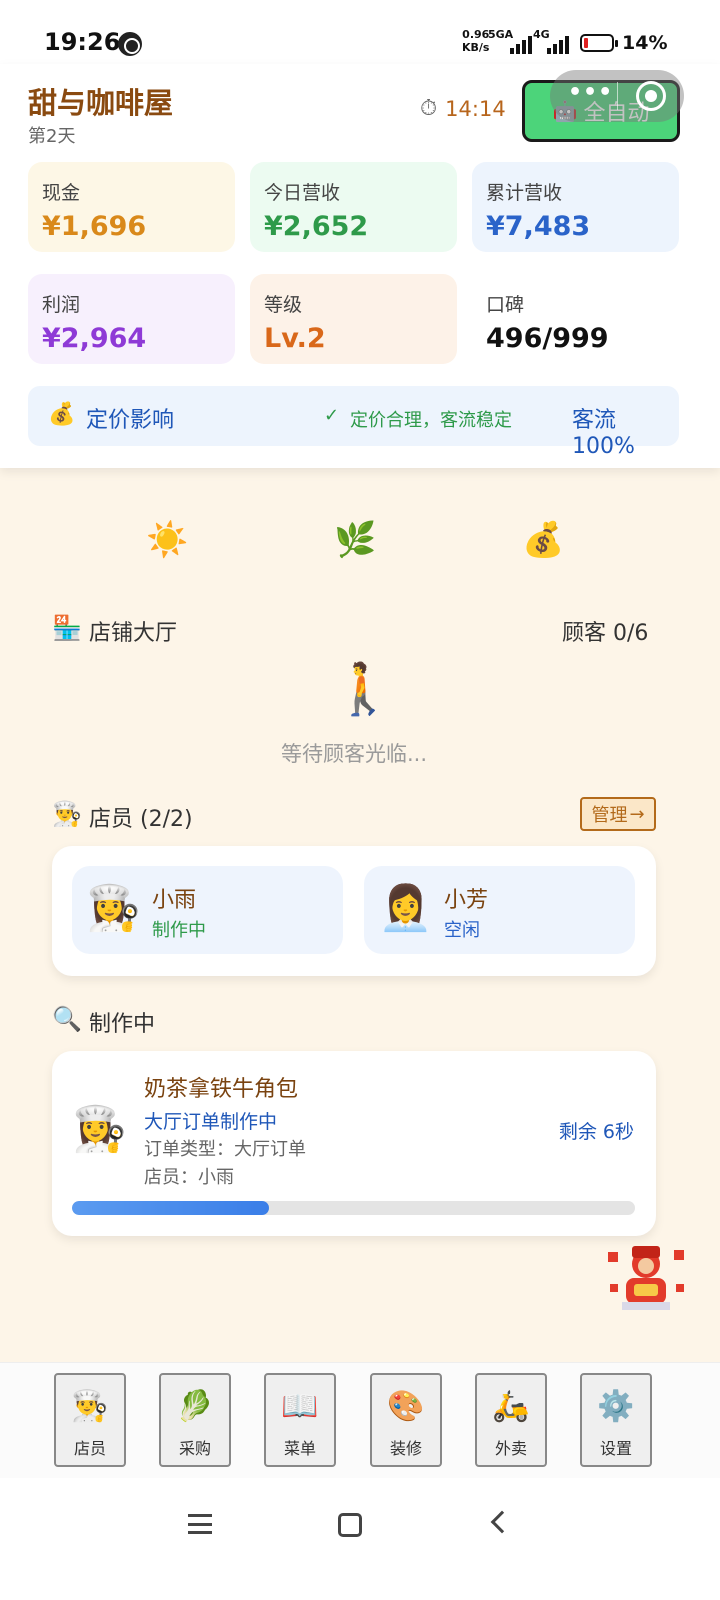 This screenshot has width=720, height=1600. I want to click on staff-card: 👩‍🍳 小雨 制作中 👩‍💼 小芳 空闲, so click(354, 911).